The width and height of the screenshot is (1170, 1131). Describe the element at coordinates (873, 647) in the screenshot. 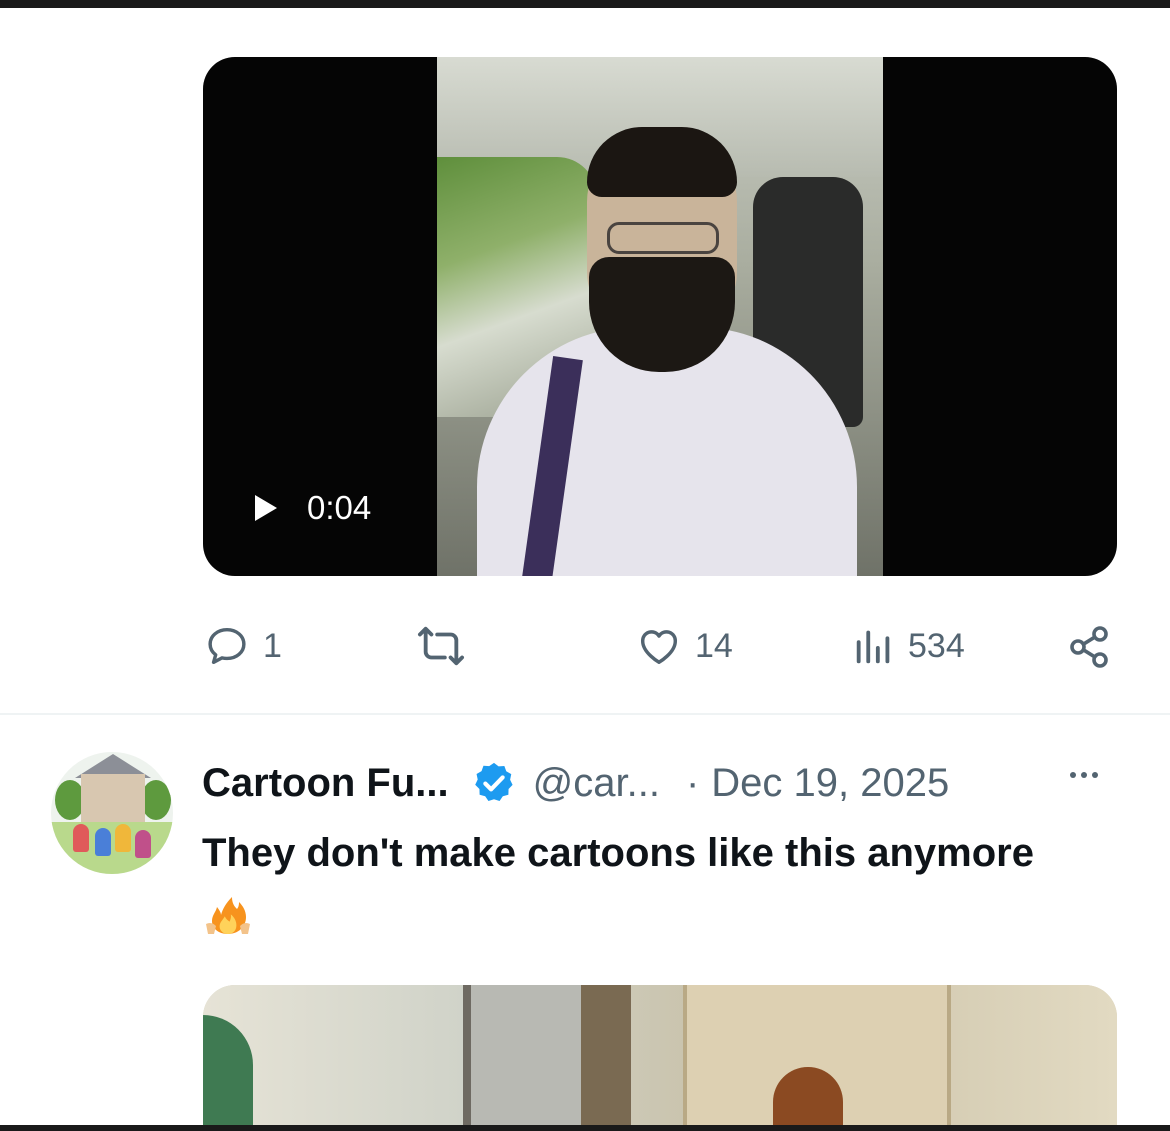

I see `views-icon` at that location.